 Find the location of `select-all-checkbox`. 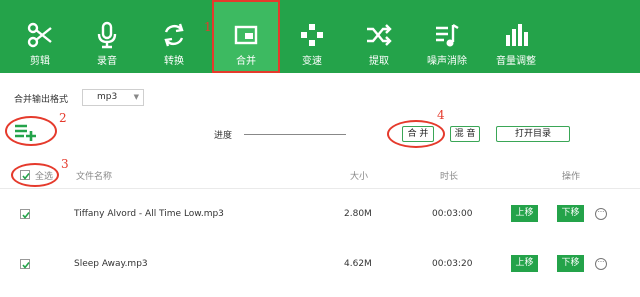

select-all-checkbox is located at coordinates (25, 175).